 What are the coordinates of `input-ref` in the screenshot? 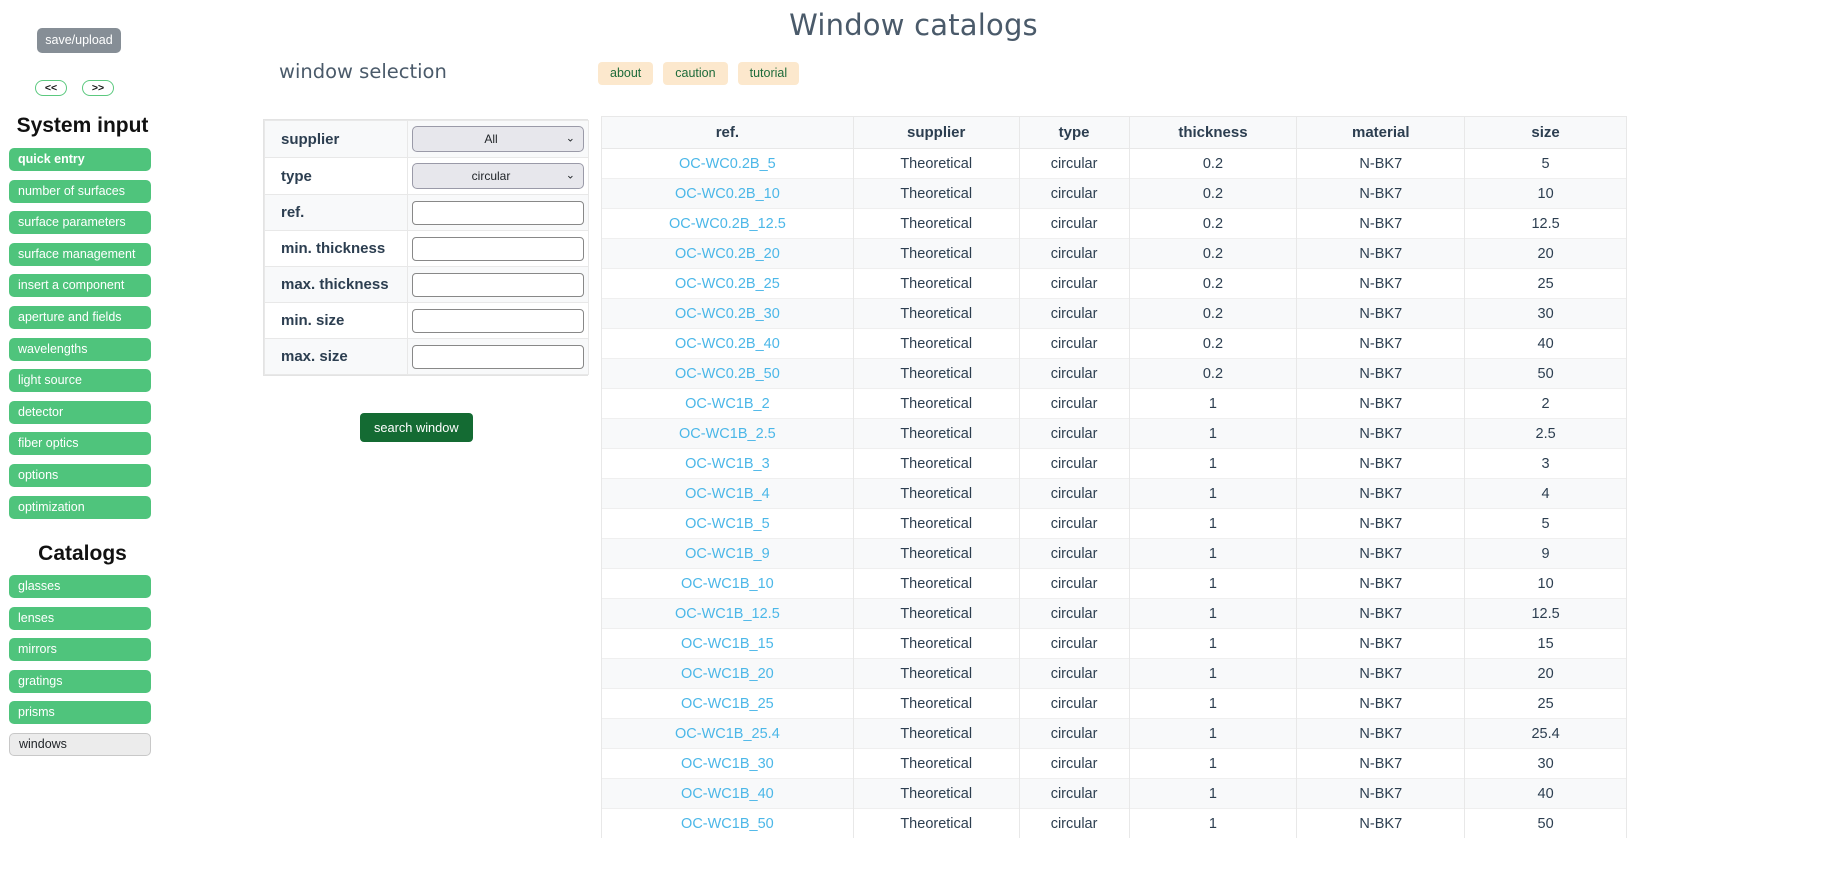 It's located at (498, 212).